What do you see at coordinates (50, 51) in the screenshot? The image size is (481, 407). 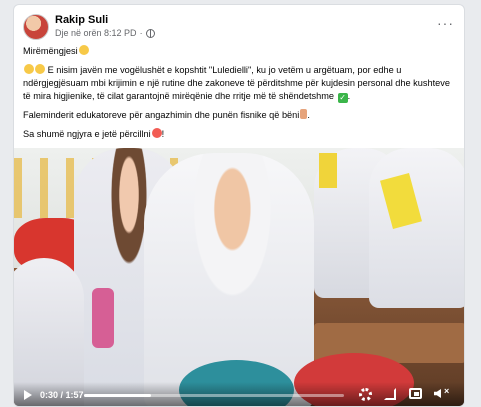 I see `greeting-text: Mirëmëngjesi` at bounding box center [50, 51].